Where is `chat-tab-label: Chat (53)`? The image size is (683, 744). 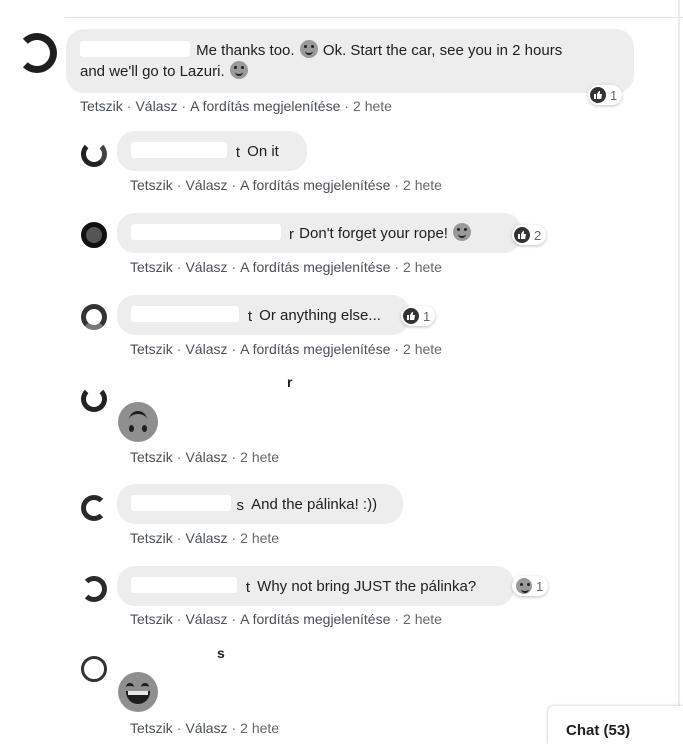
chat-tab-label: Chat (53) is located at coordinates (598, 730).